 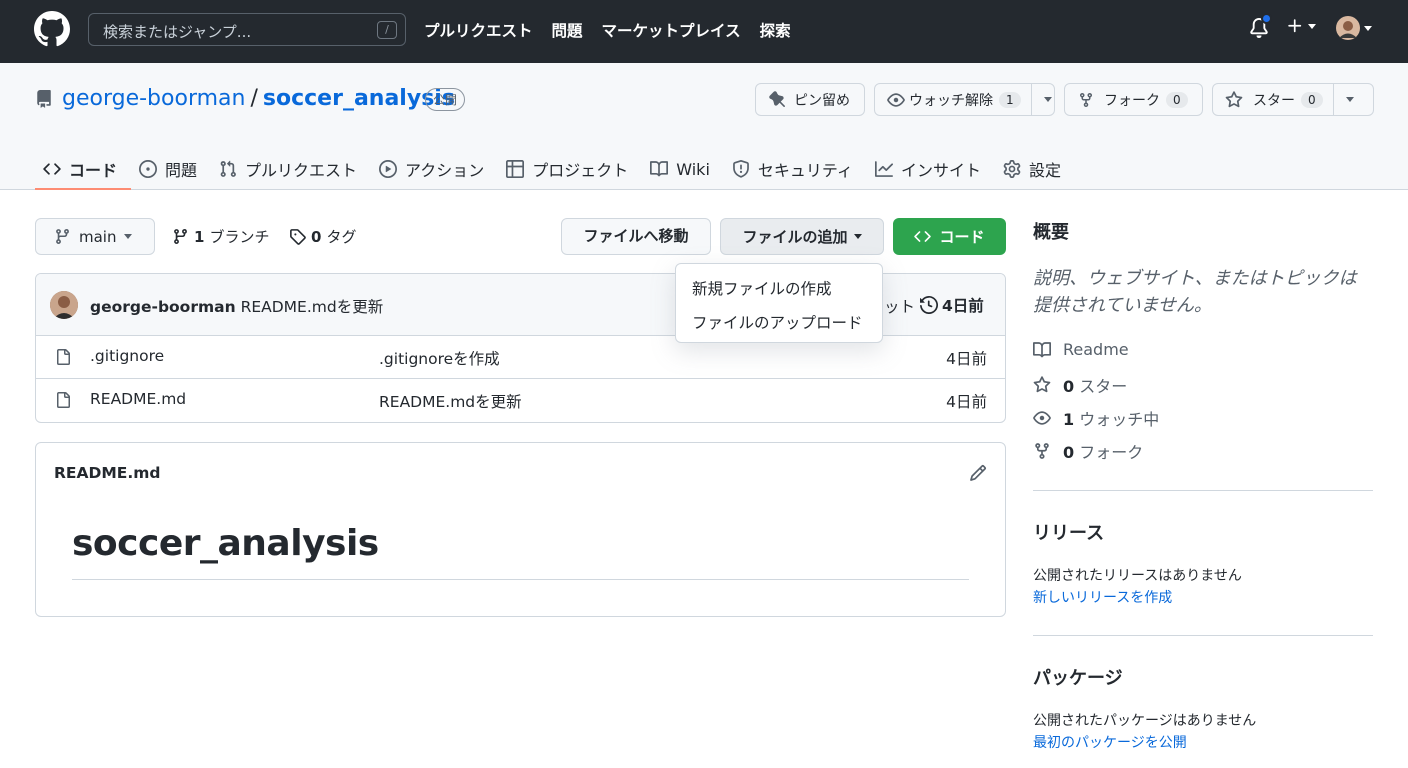 What do you see at coordinates (1096, 349) in the screenshot?
I see `readme-label: Readme` at bounding box center [1096, 349].